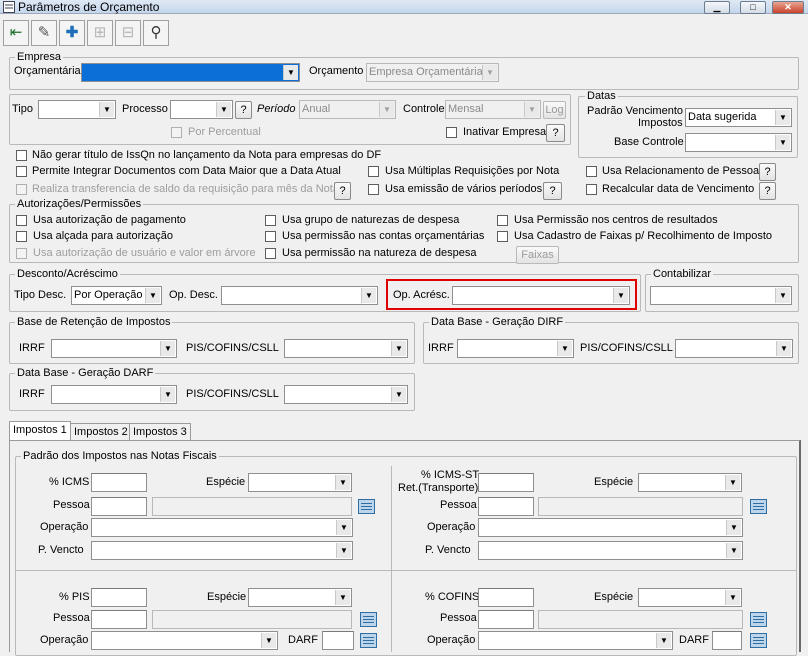 Image resolution: width=808 pixels, height=656 pixels. I want to click on base-controle-combo: ▼, so click(738, 142).